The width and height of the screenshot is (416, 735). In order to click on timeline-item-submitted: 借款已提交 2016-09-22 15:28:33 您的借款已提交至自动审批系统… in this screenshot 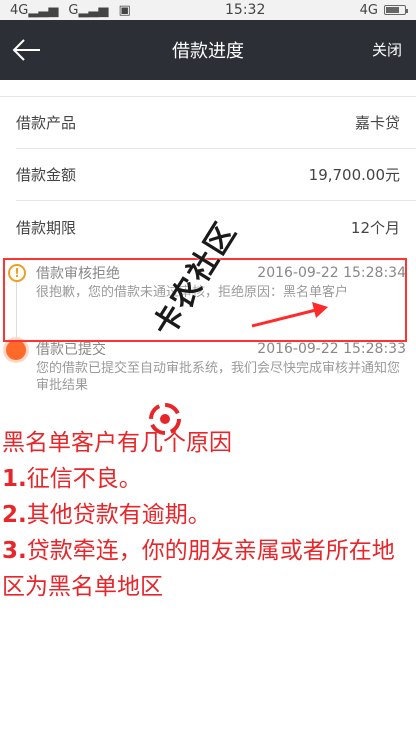, I will do `click(208, 373)`.